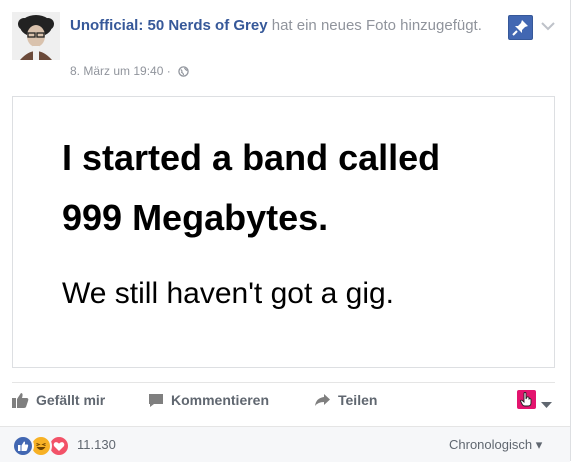  Describe the element at coordinates (251, 157) in the screenshot. I see `photo-text-line-1: I started a band called` at that location.